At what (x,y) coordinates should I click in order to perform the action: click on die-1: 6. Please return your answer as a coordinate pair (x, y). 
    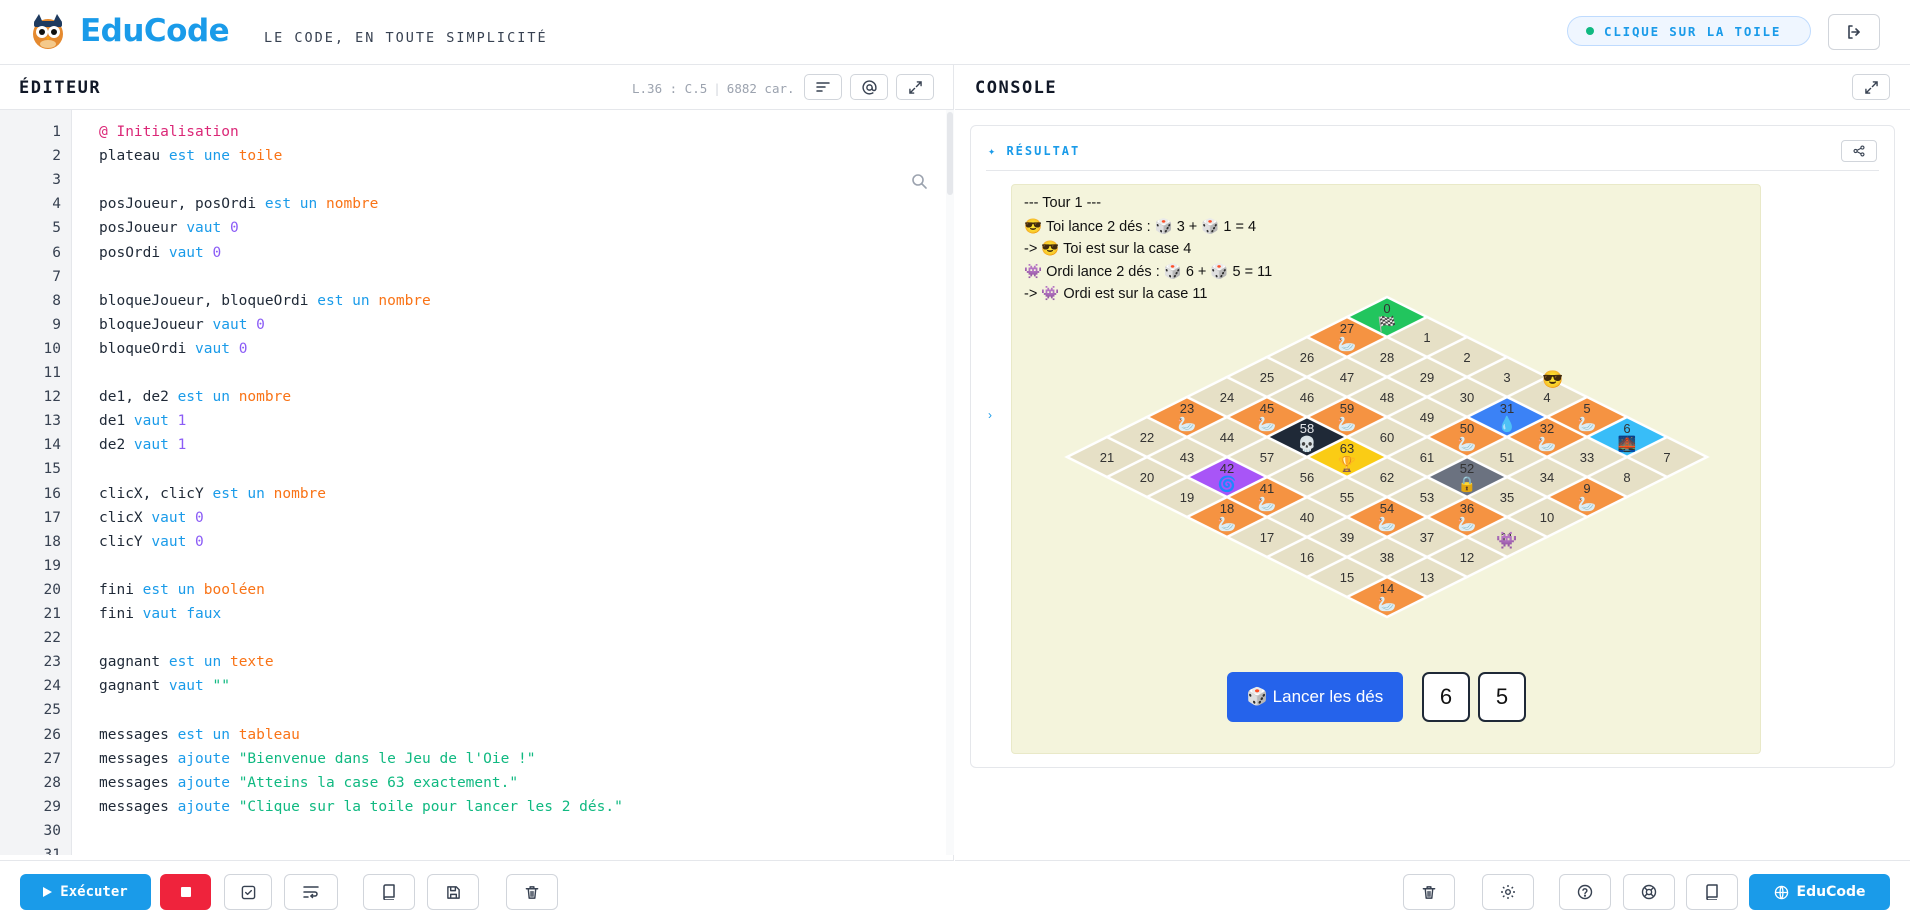
    Looking at the image, I should click on (1446, 697).